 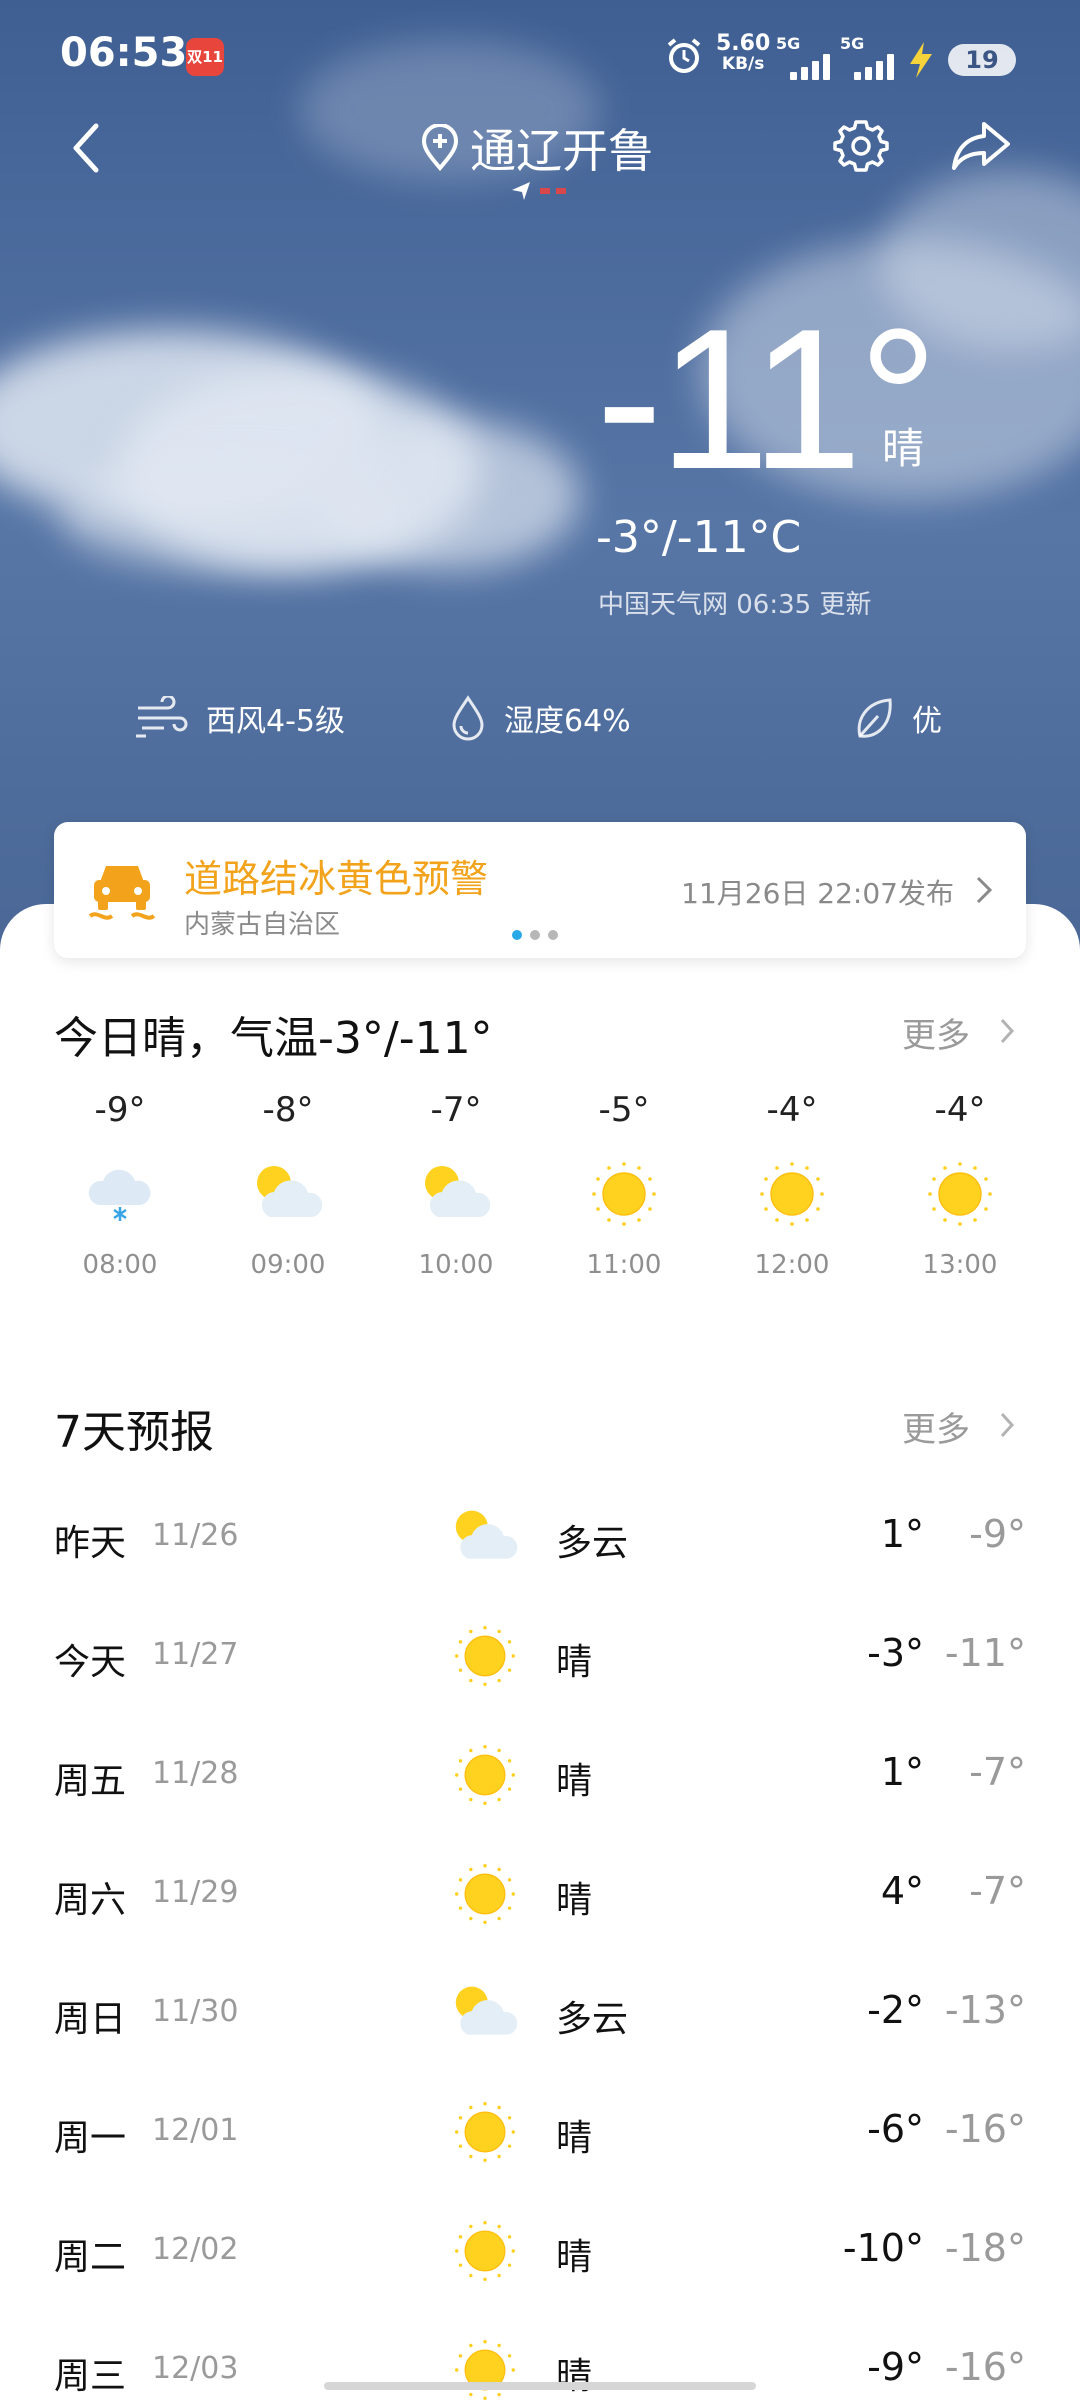 I want to click on signal-2-icon: 5G, so click(x=870, y=57).